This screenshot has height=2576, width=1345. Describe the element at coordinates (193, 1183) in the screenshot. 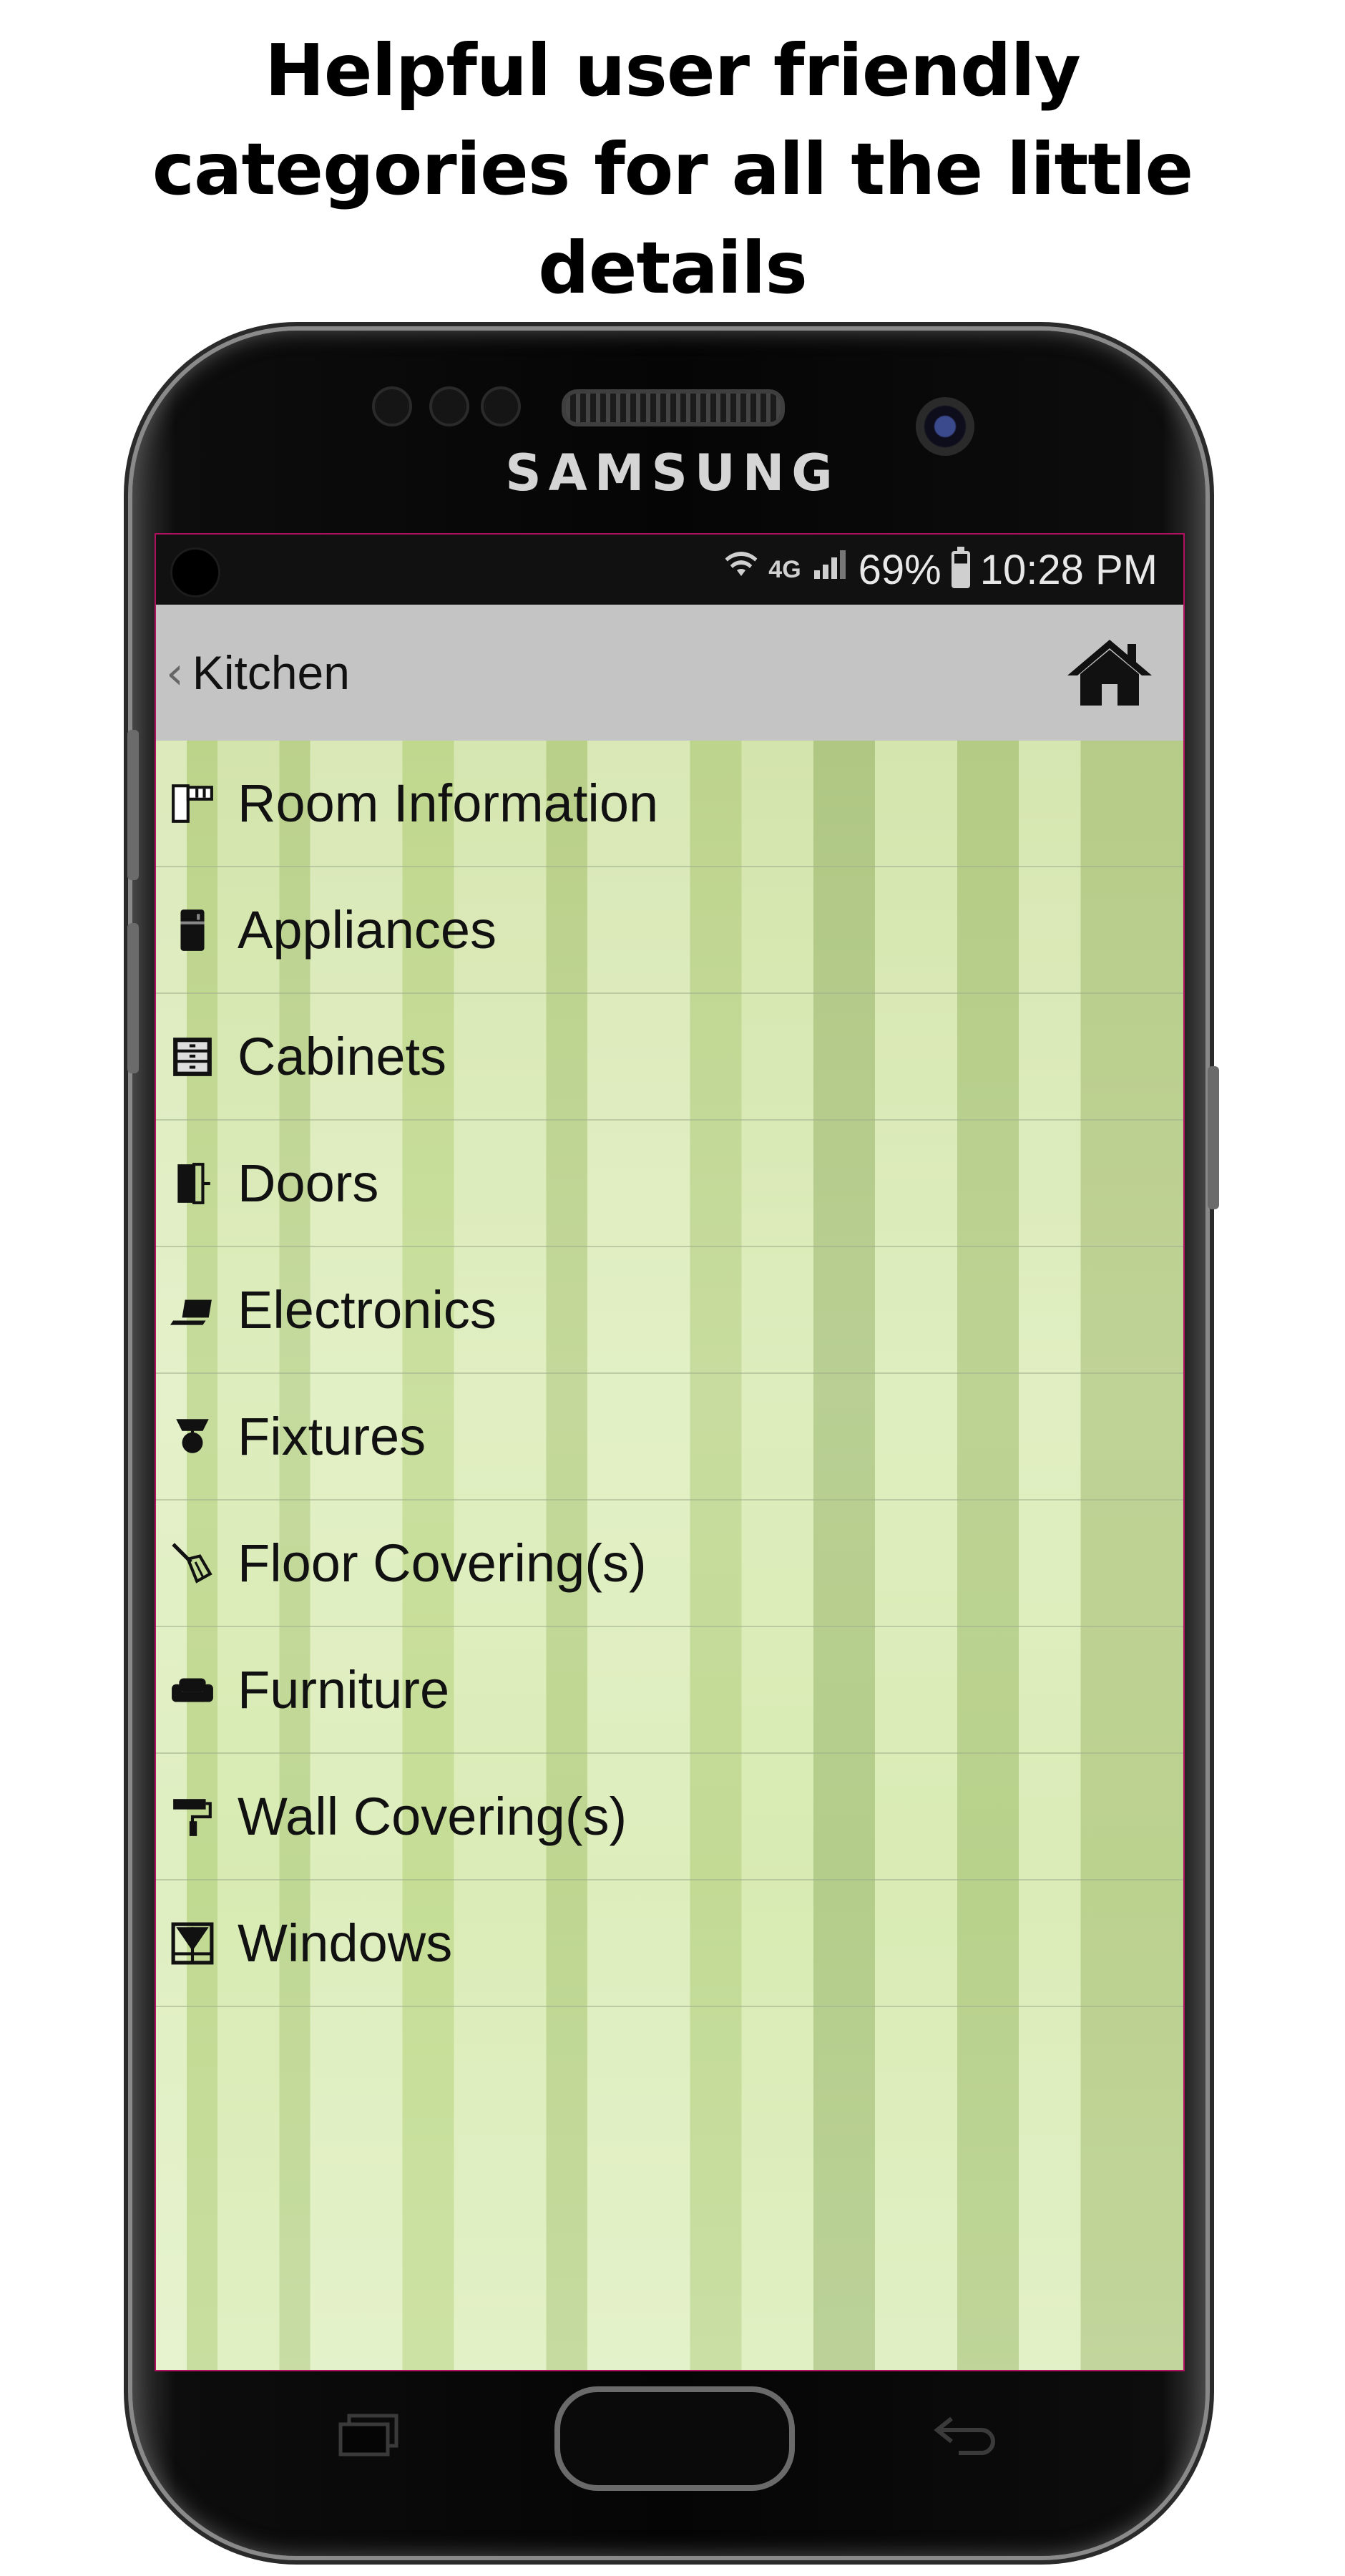

I see `door-icon` at that location.